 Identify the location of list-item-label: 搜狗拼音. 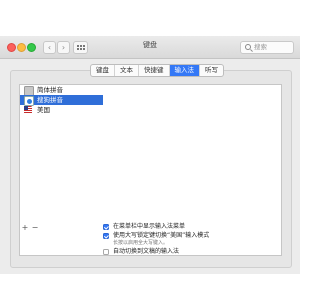
(50, 100).